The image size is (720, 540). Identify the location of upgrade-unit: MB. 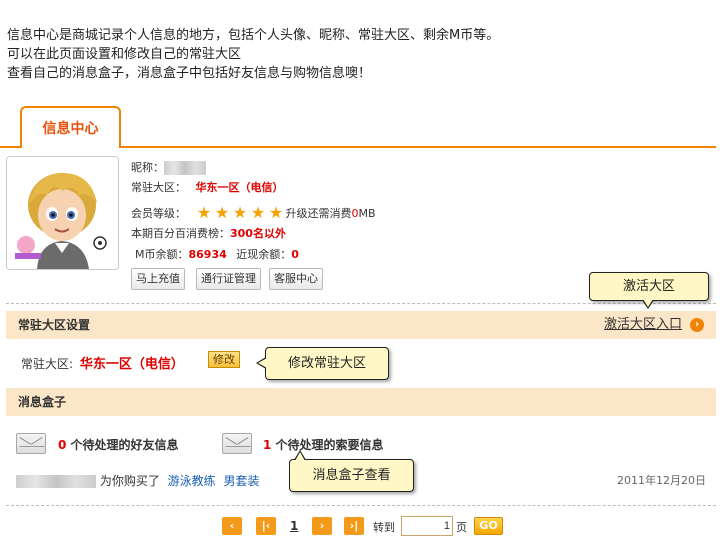
(367, 213).